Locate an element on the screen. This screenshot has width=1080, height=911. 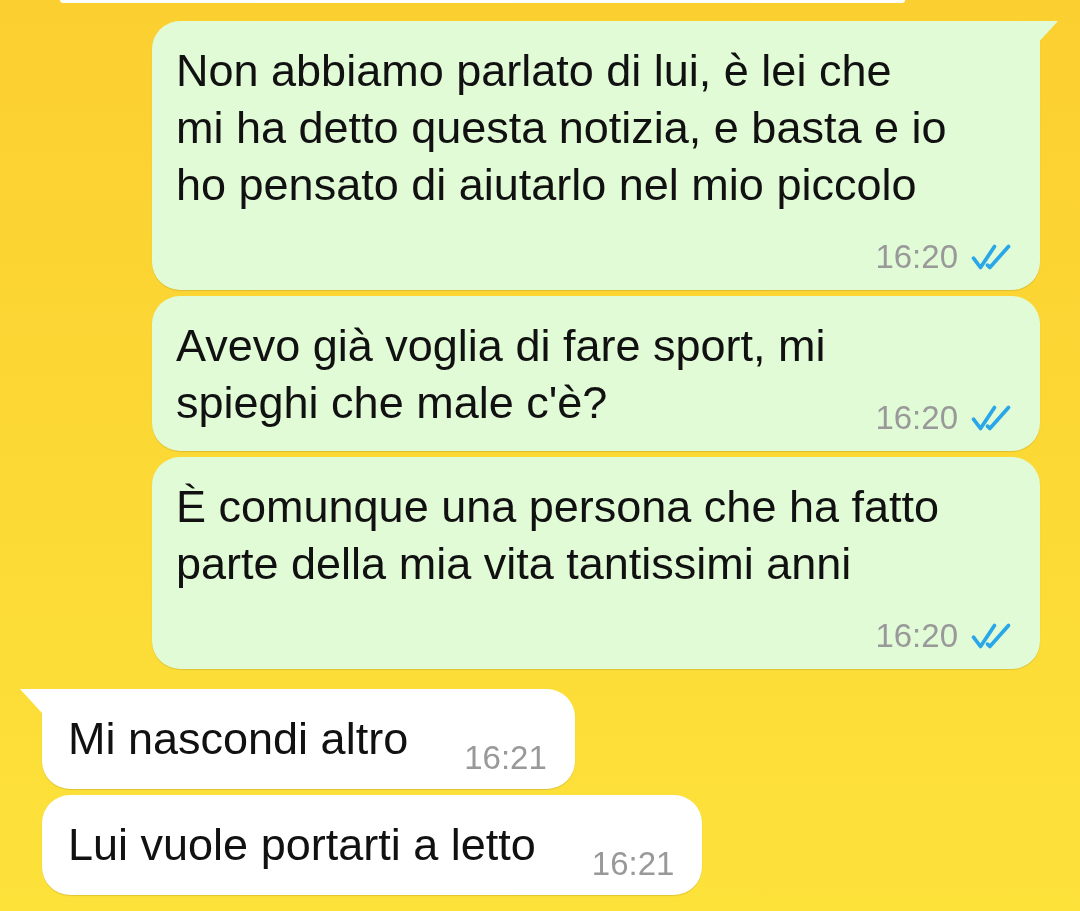
message-text: Avevo già voglia di fare sport, mi spieghi che male c'è? is located at coordinates (501, 374).